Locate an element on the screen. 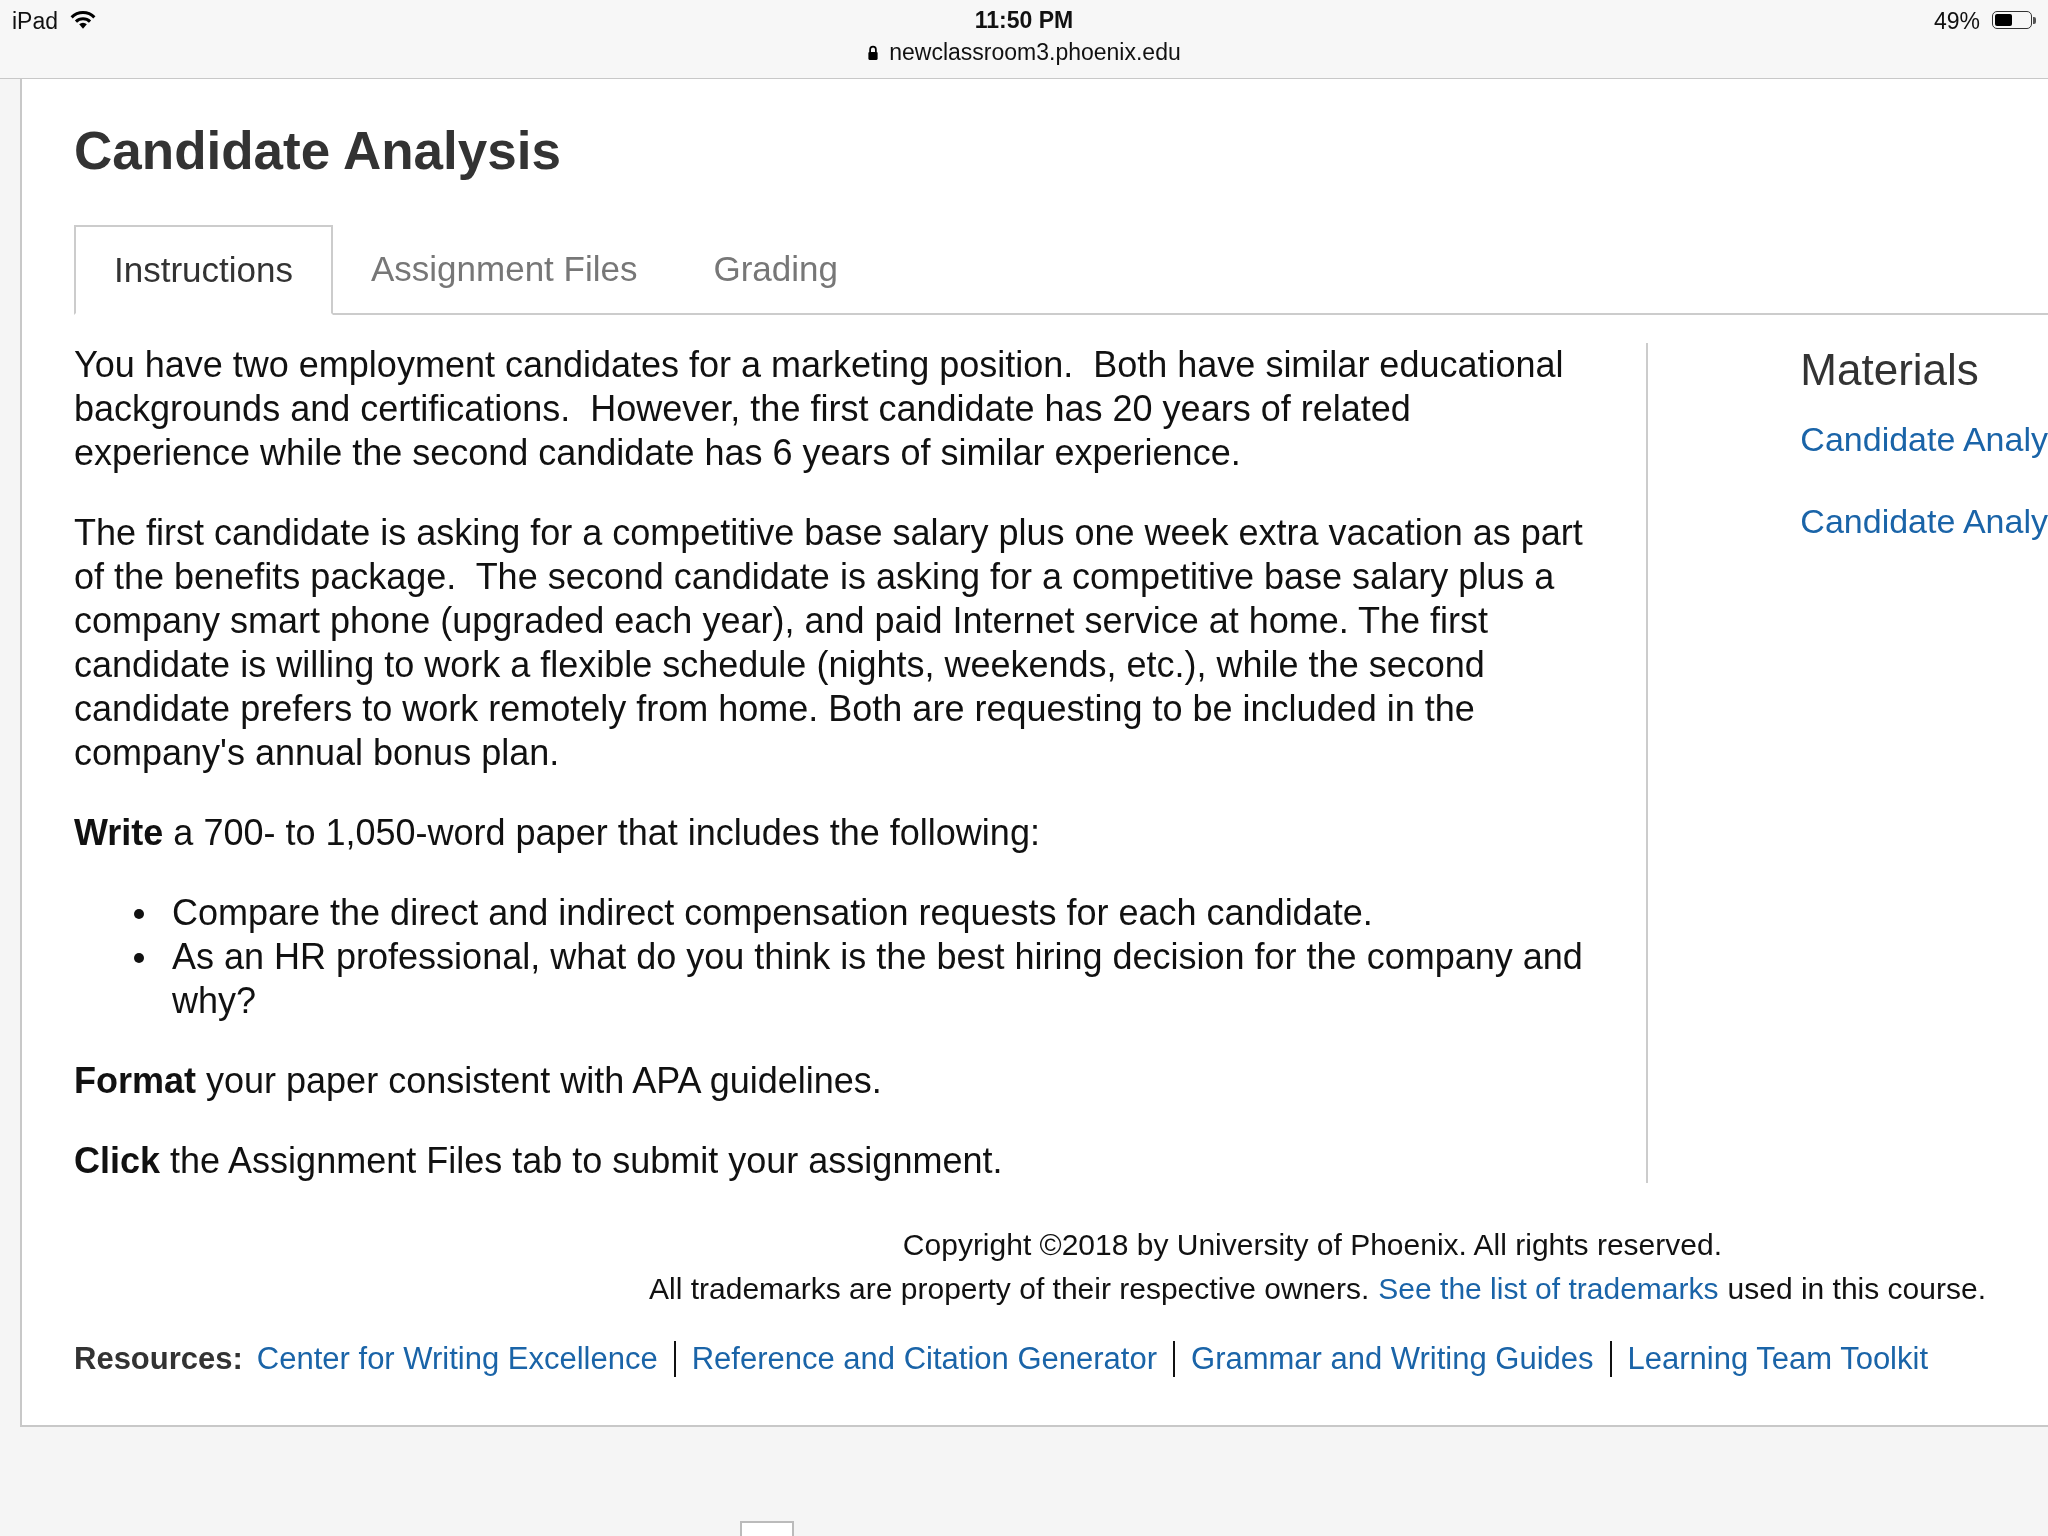 The width and height of the screenshot is (2048, 1536). lock-icon is located at coordinates (873, 52).